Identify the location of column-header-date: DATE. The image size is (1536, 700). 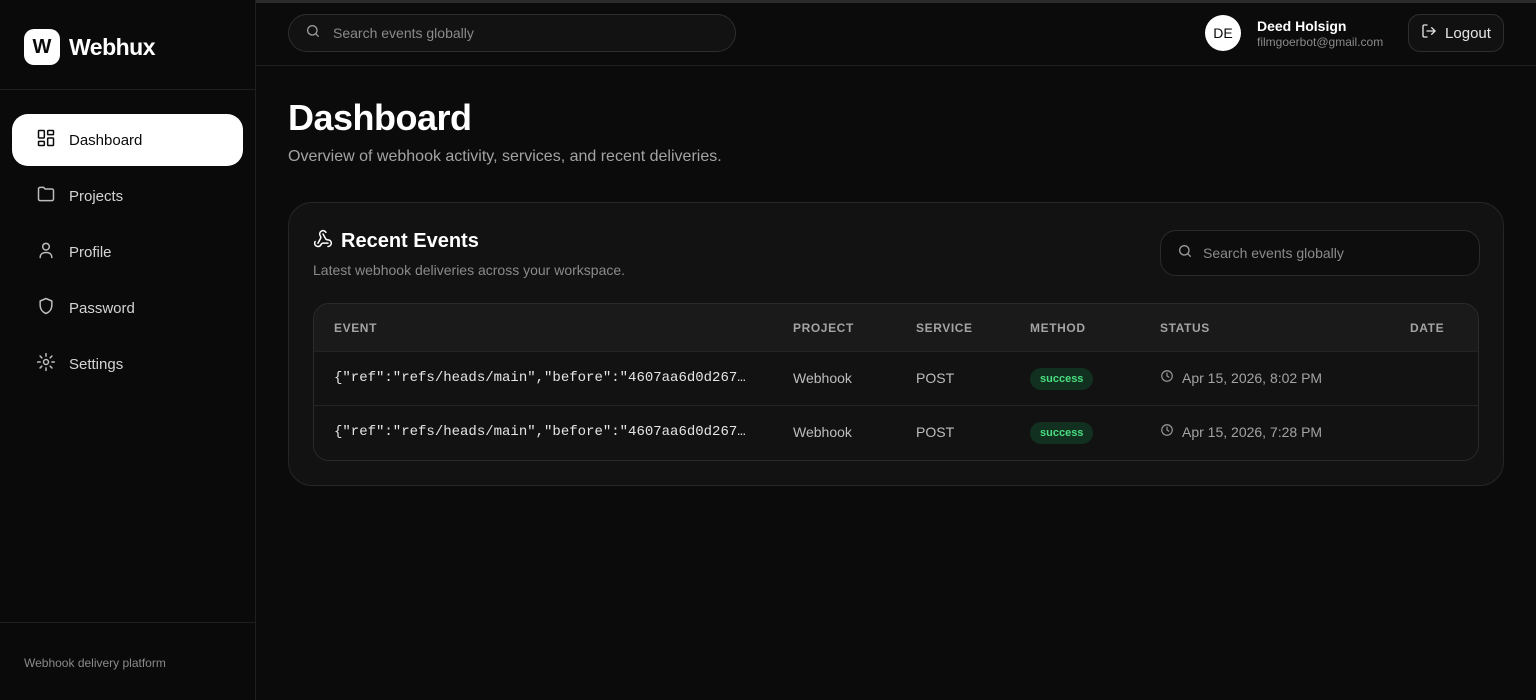
(1427, 328).